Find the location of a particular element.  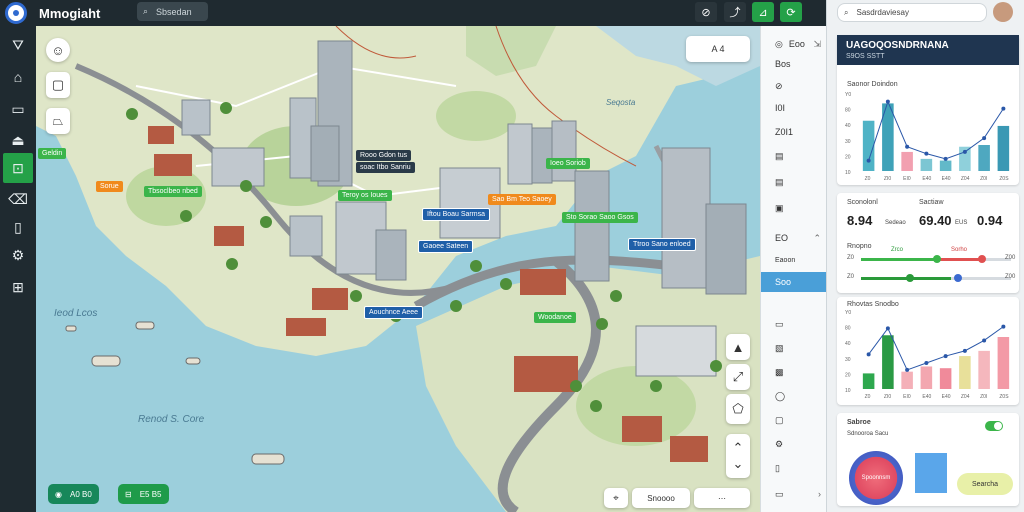

scale-chip: ⊟ E5 B5 is located at coordinates (143, 494).